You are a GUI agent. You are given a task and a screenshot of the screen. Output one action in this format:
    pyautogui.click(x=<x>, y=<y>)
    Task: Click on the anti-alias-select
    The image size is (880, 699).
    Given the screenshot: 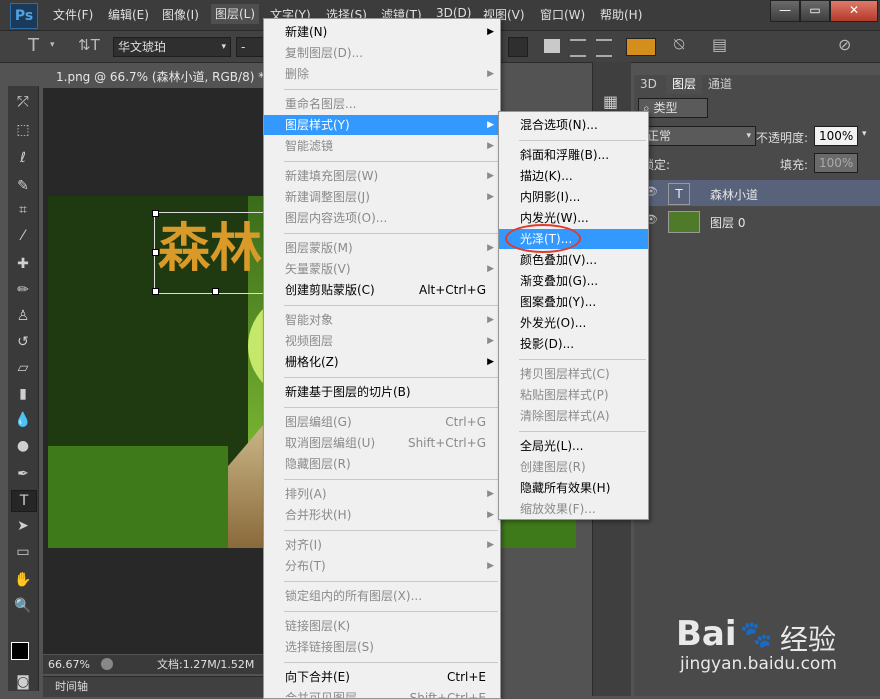 What is the action you would take?
    pyautogui.click(x=518, y=47)
    